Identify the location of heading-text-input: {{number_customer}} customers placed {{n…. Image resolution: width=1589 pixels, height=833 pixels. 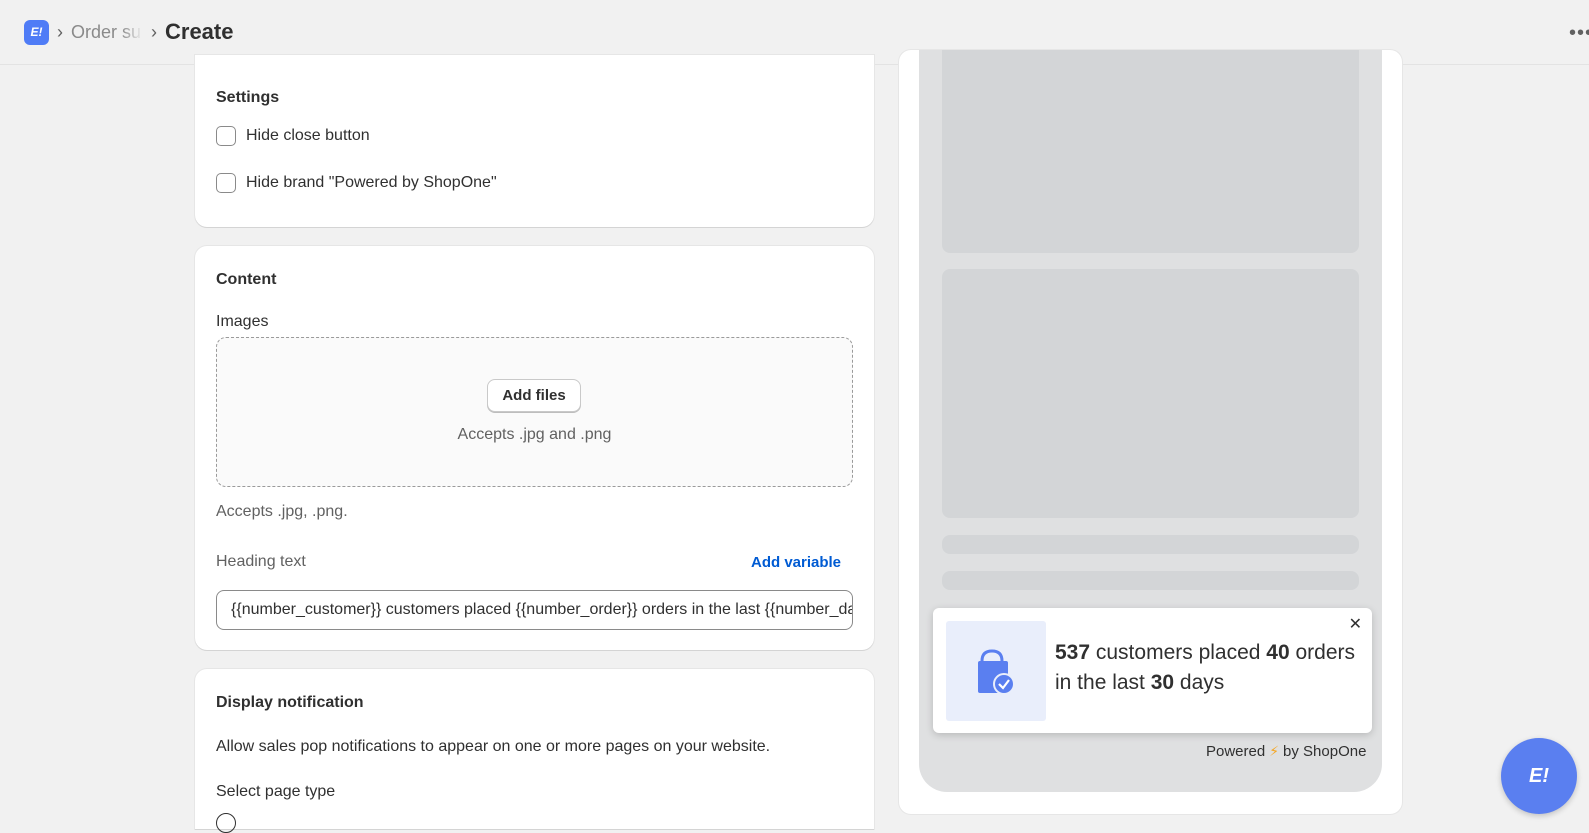
(534, 610).